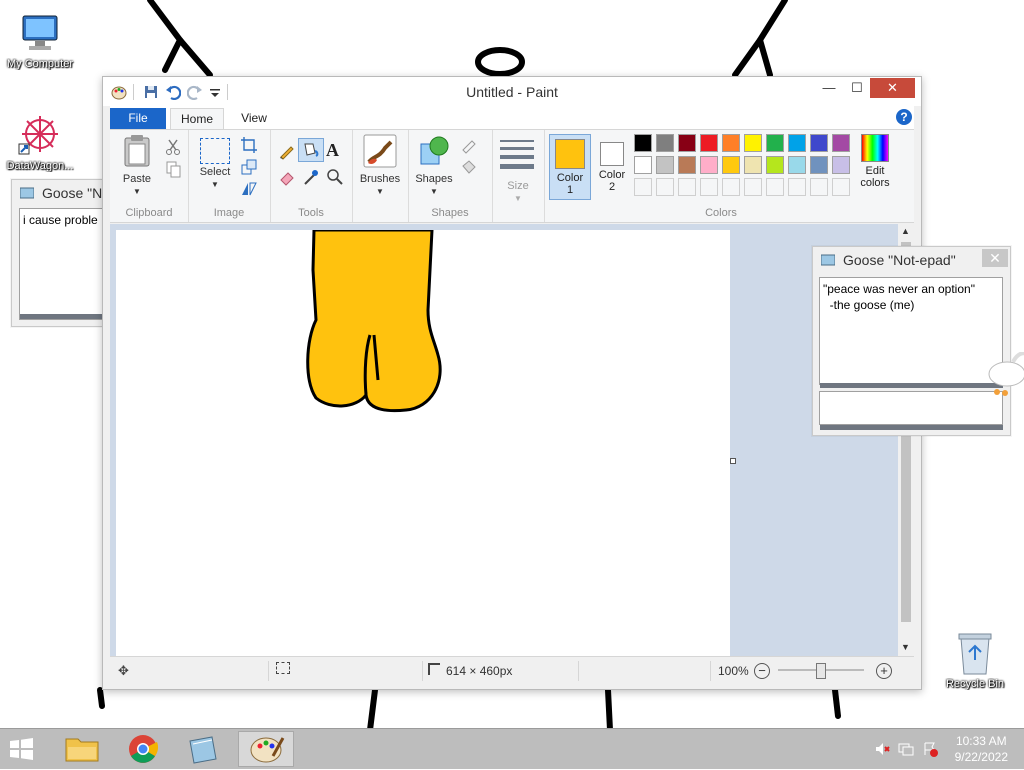 The height and width of the screenshot is (770, 1024). I want to click on desktop-icon-my-computer: My Computer, so click(40, 40).